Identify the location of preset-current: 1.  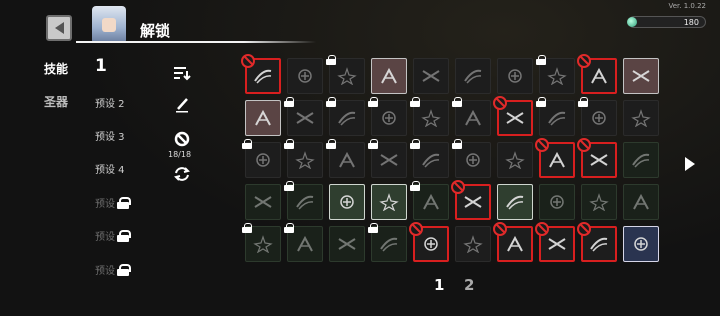
(101, 66).